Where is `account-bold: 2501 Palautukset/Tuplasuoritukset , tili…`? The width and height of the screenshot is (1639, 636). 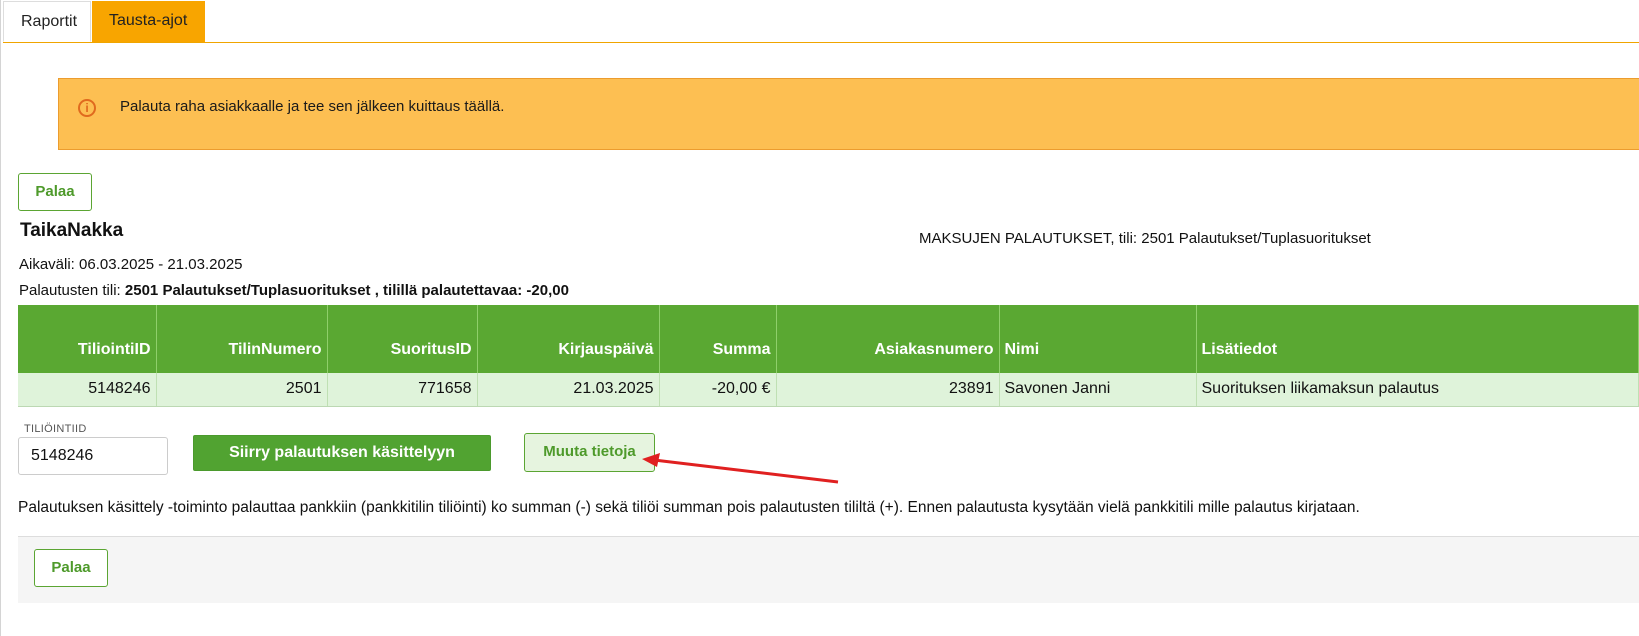 account-bold: 2501 Palautukset/Tuplasuoritukset , tili… is located at coordinates (346, 290).